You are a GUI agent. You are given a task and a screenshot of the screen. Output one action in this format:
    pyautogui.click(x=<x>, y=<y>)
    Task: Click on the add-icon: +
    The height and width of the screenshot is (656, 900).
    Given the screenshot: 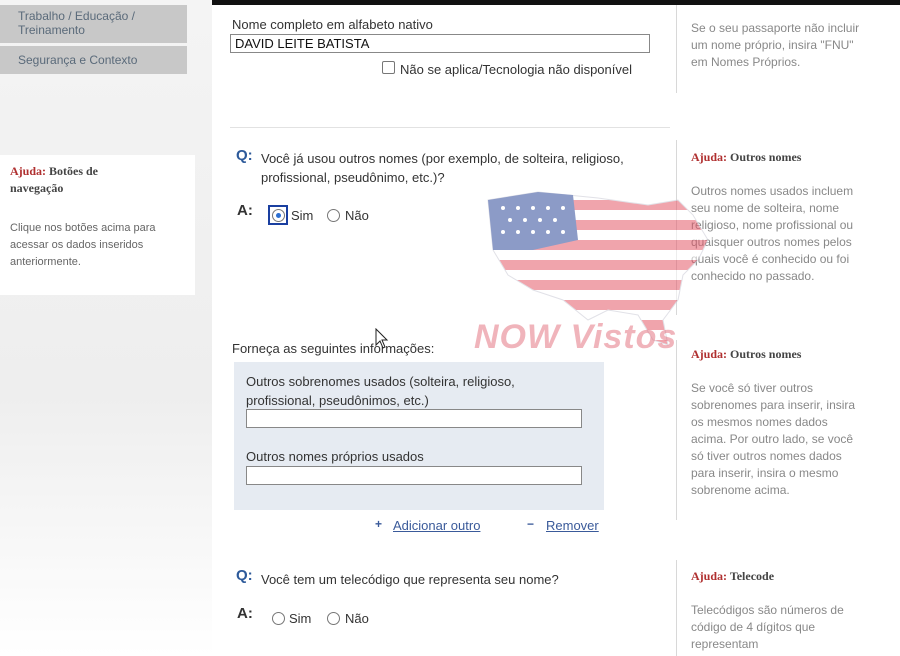 What is the action you would take?
    pyautogui.click(x=379, y=524)
    